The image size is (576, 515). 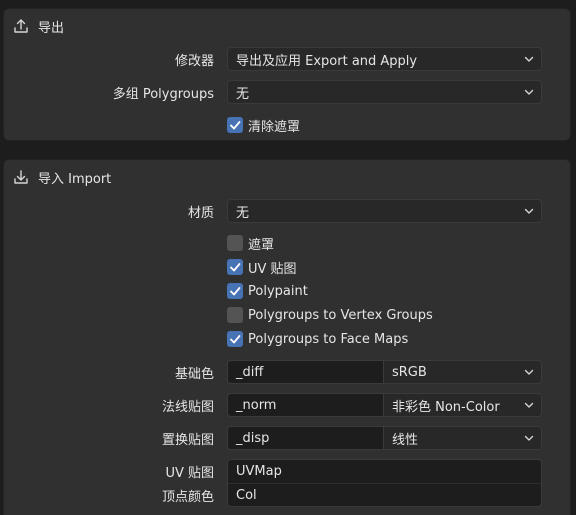 I want to click on mask-checkbox: 遮罩, so click(x=250, y=243).